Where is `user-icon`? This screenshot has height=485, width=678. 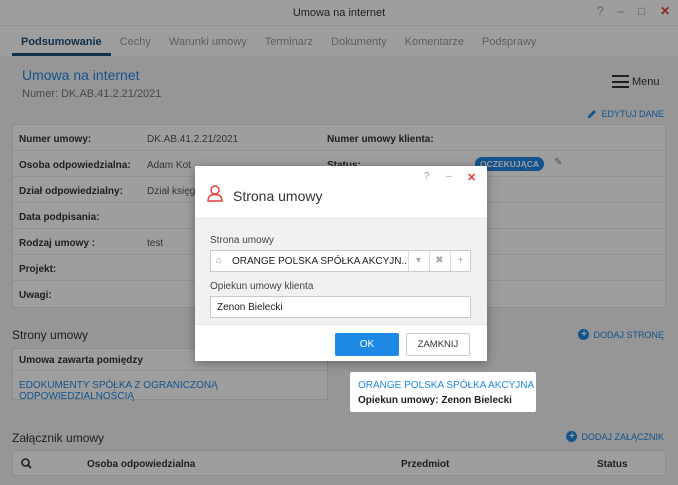
user-icon is located at coordinates (215, 193).